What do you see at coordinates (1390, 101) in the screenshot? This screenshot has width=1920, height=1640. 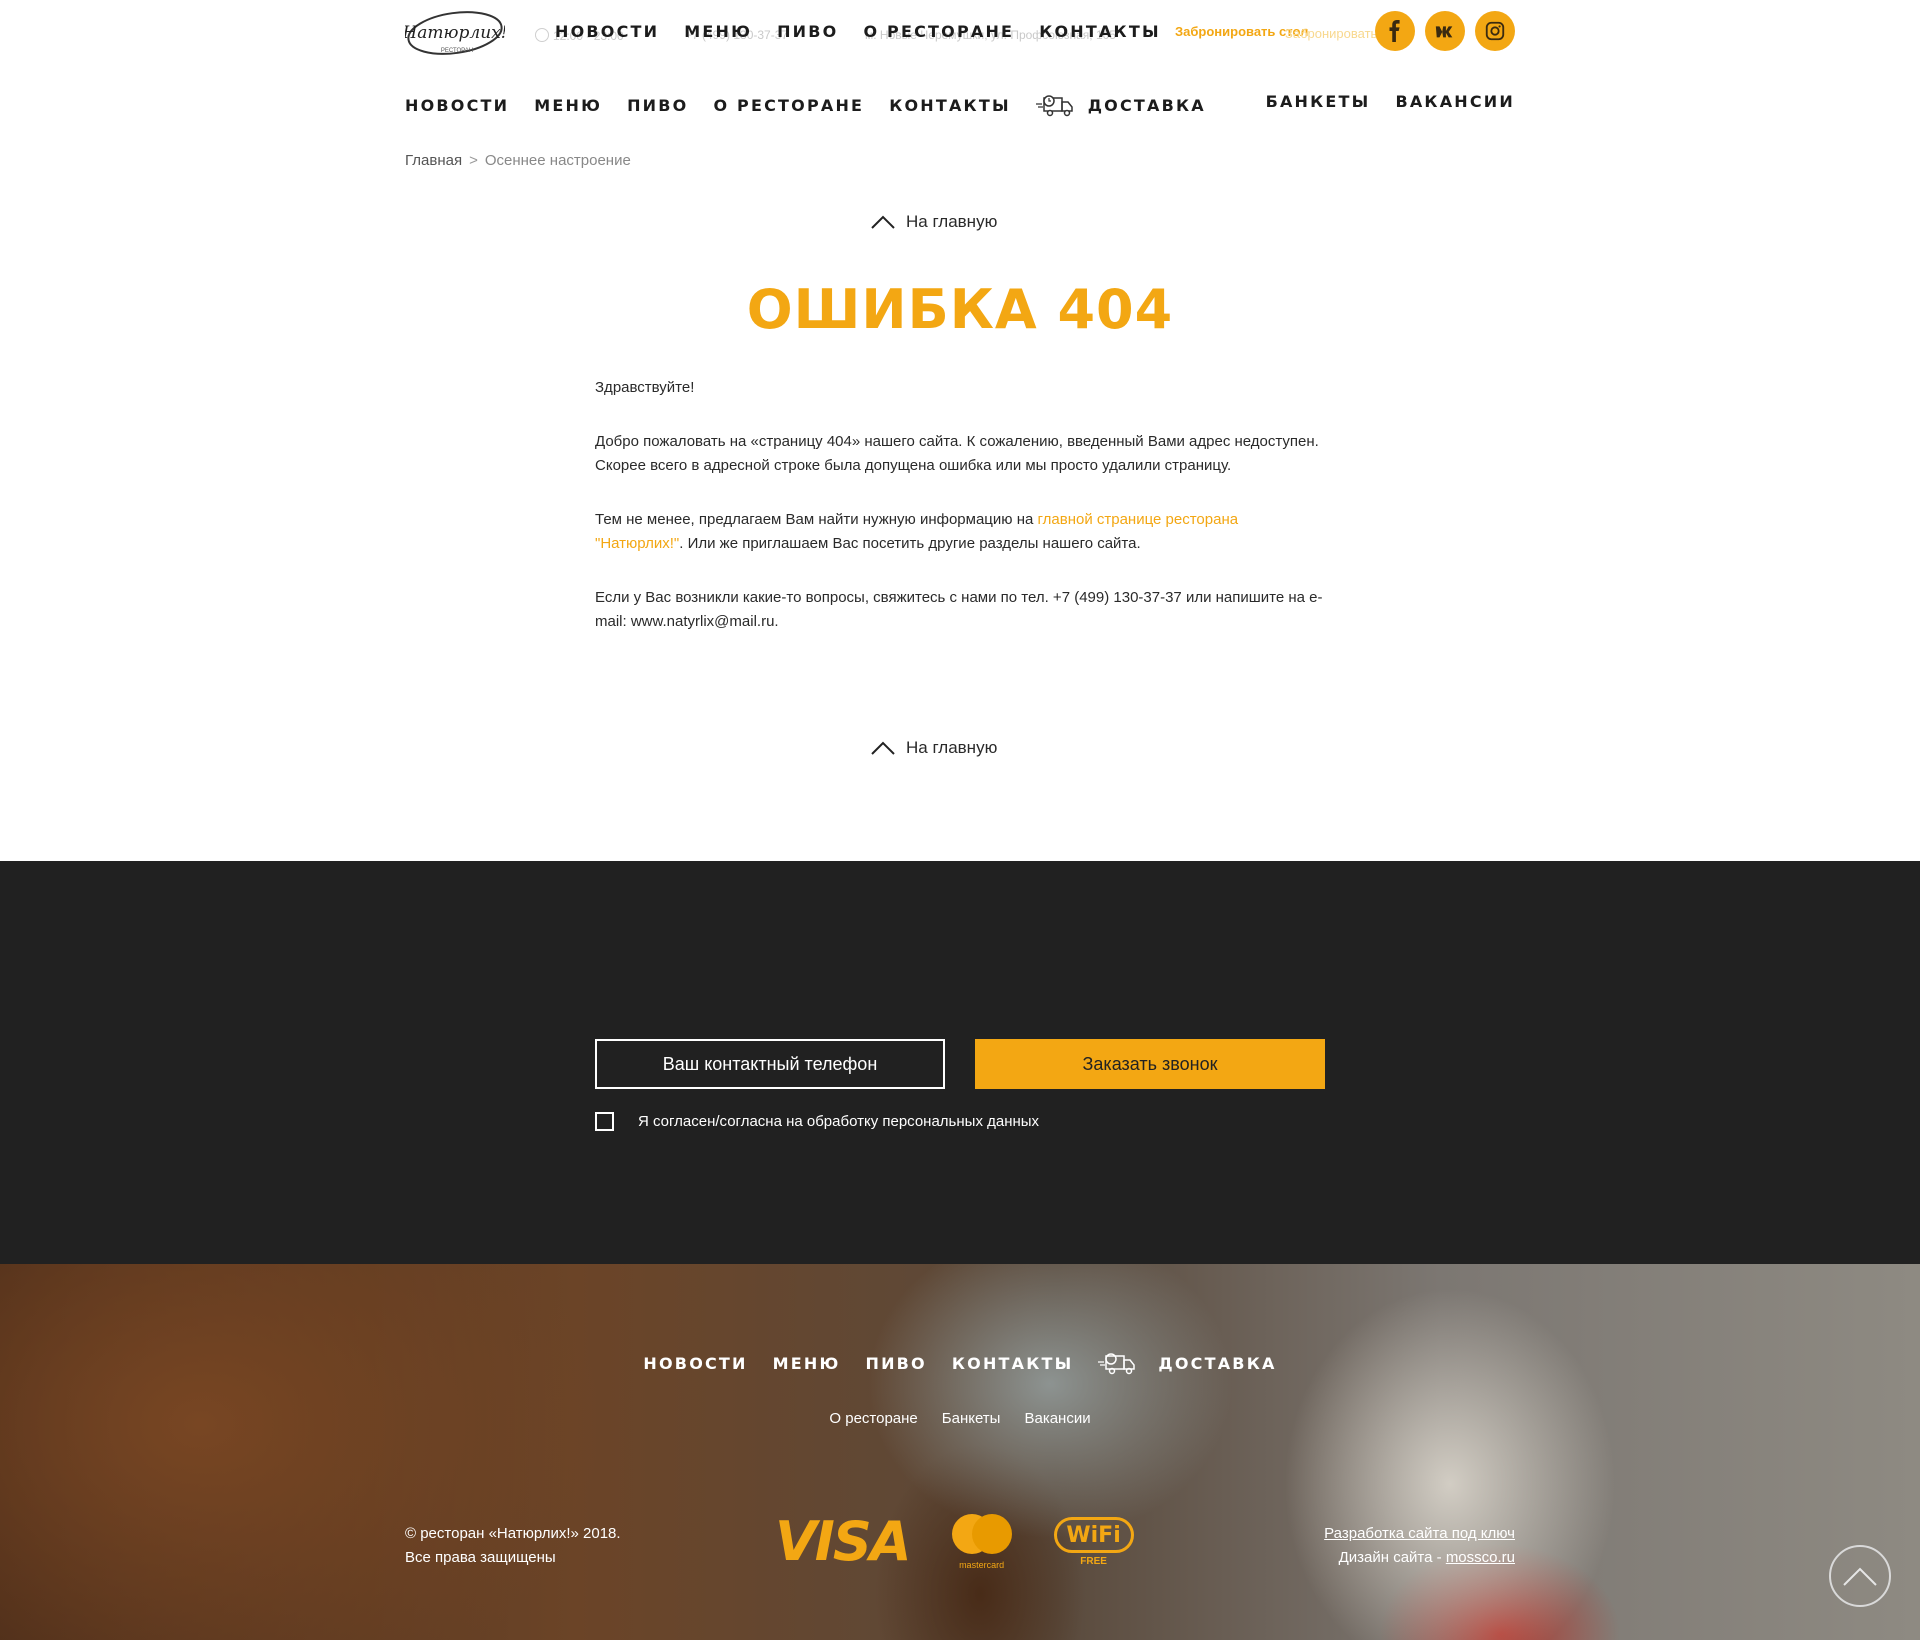 I see `main-nav-right: БАНКЕТЫ ВАКАНСИИ` at bounding box center [1390, 101].